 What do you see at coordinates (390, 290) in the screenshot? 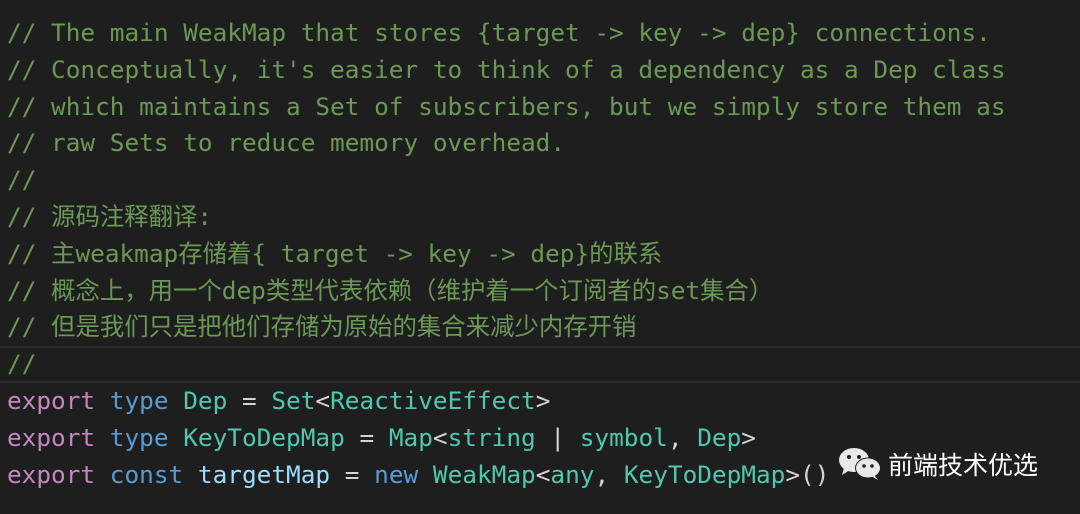
I see `code-token-comment: // 概念上，用一个dep类型代表依赖（维护着一个订阅者的set集合）` at bounding box center [390, 290].